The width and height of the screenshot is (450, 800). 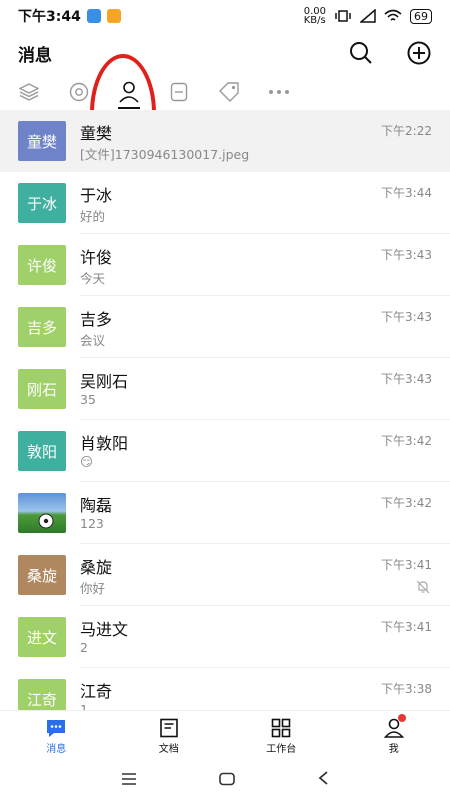 I want to click on search-icon, so click(x=361, y=53).